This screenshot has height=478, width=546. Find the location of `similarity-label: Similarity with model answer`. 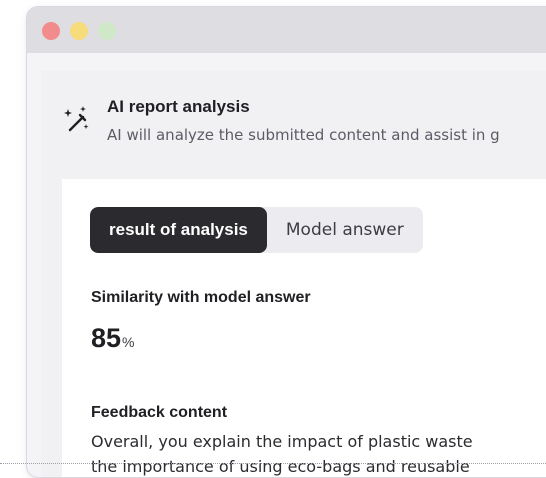

similarity-label: Similarity with model answer is located at coordinates (201, 297).